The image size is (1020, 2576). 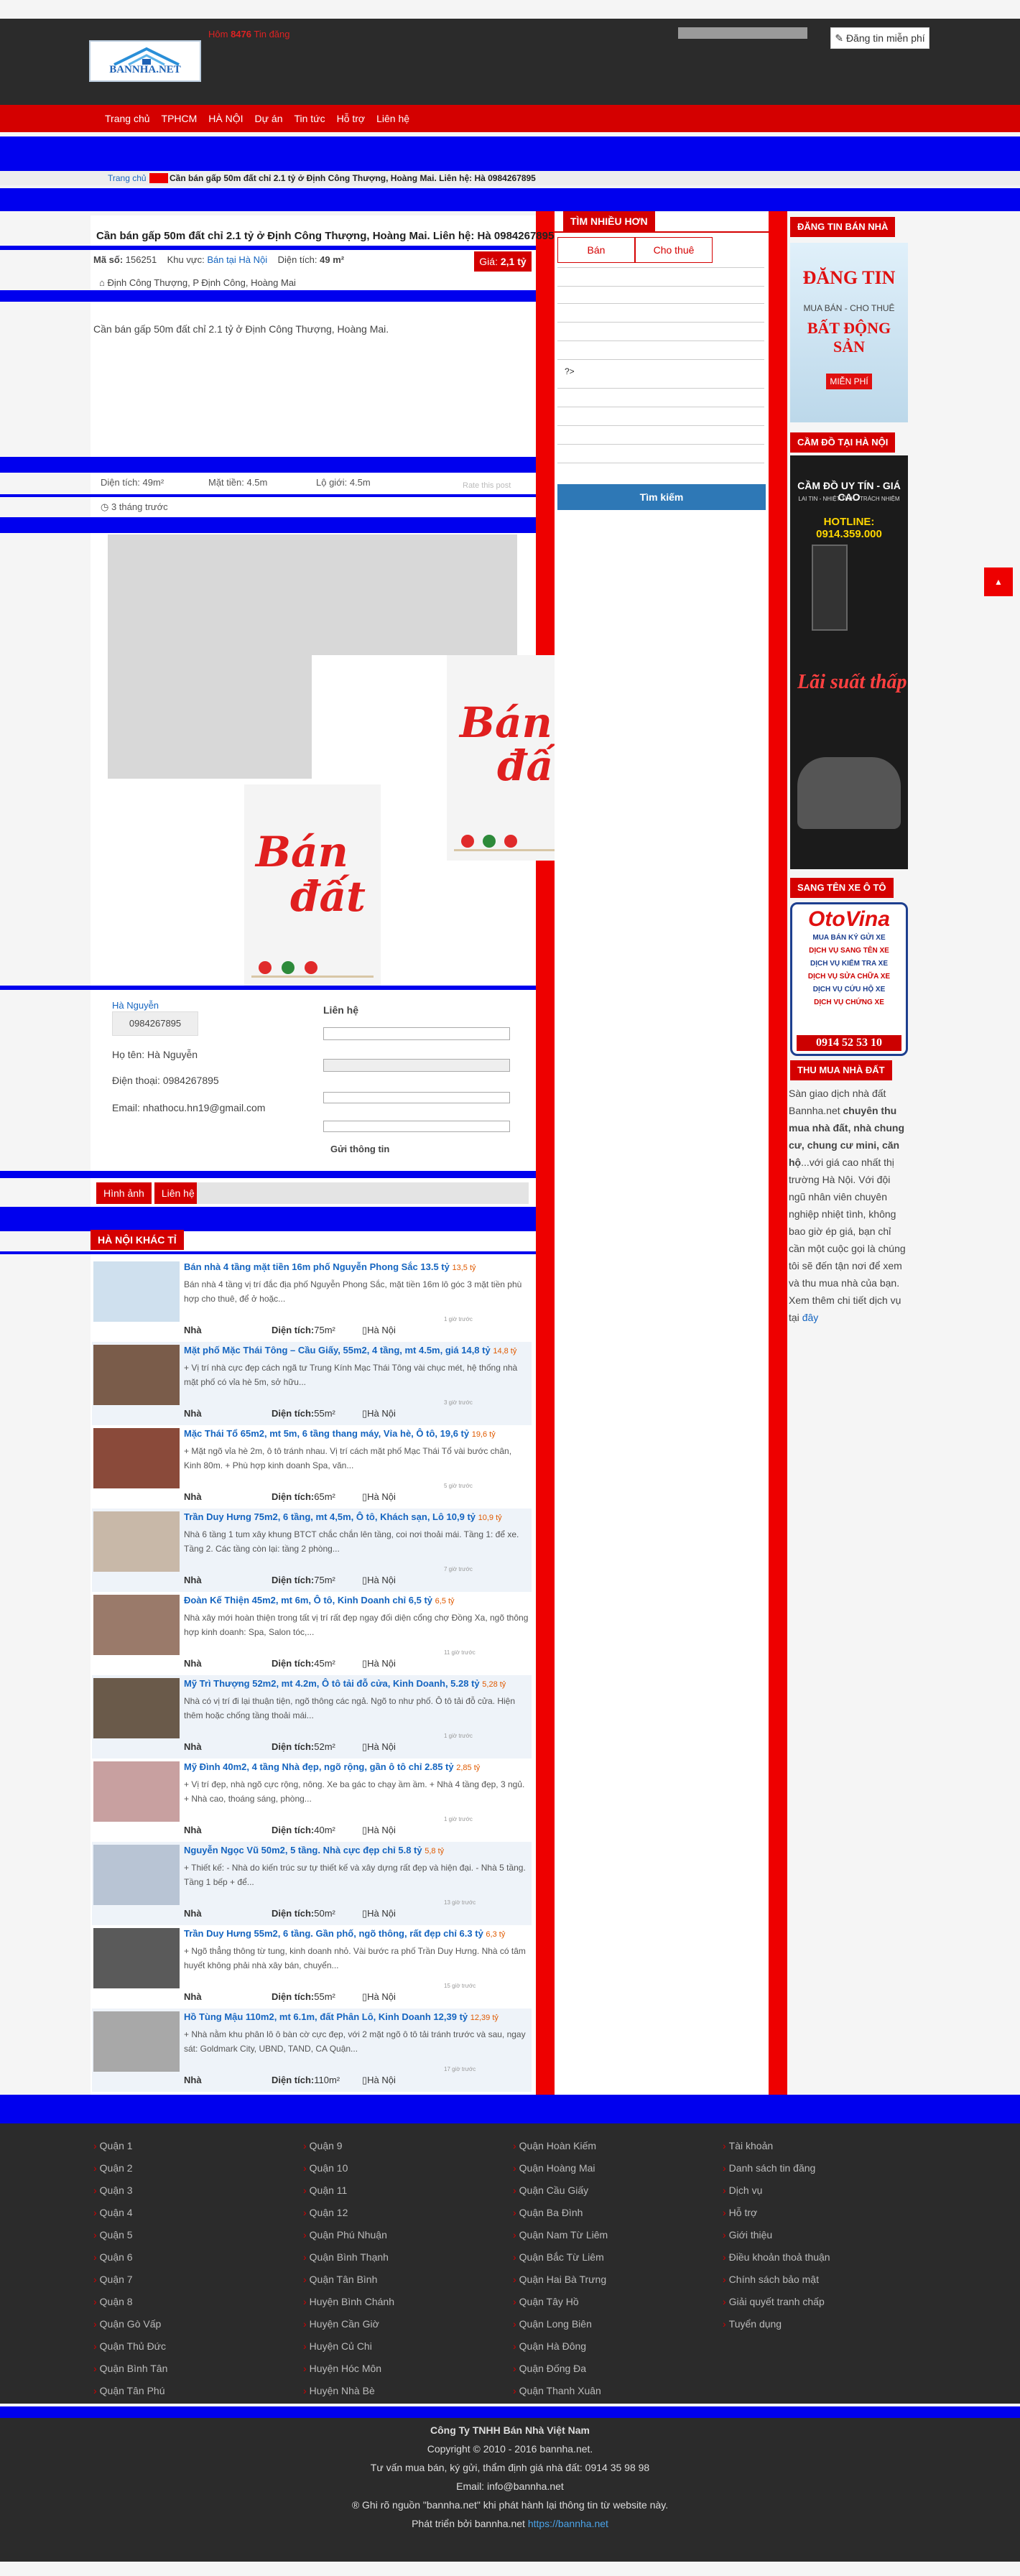 I want to click on breadcrumb-home: Trang chủ, so click(x=128, y=178).